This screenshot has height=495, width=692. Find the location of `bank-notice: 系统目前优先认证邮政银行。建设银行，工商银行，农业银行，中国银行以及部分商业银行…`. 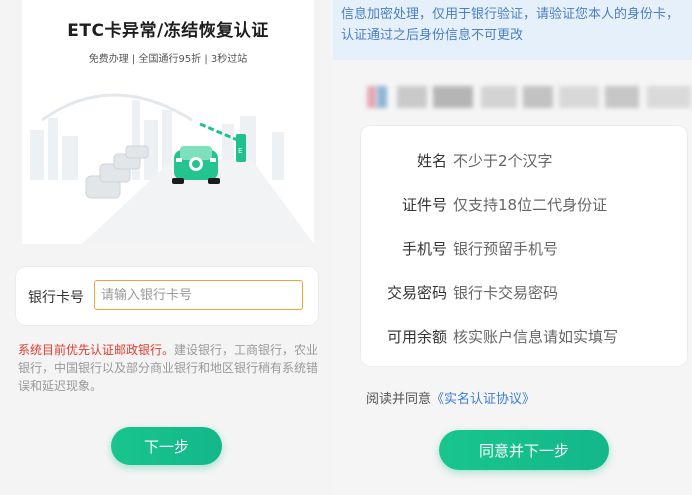

bank-notice: 系统目前优先认证邮政银行。建设银行，工商银行，农业银行，中国银行以及部分商业银行… is located at coordinates (170, 368).